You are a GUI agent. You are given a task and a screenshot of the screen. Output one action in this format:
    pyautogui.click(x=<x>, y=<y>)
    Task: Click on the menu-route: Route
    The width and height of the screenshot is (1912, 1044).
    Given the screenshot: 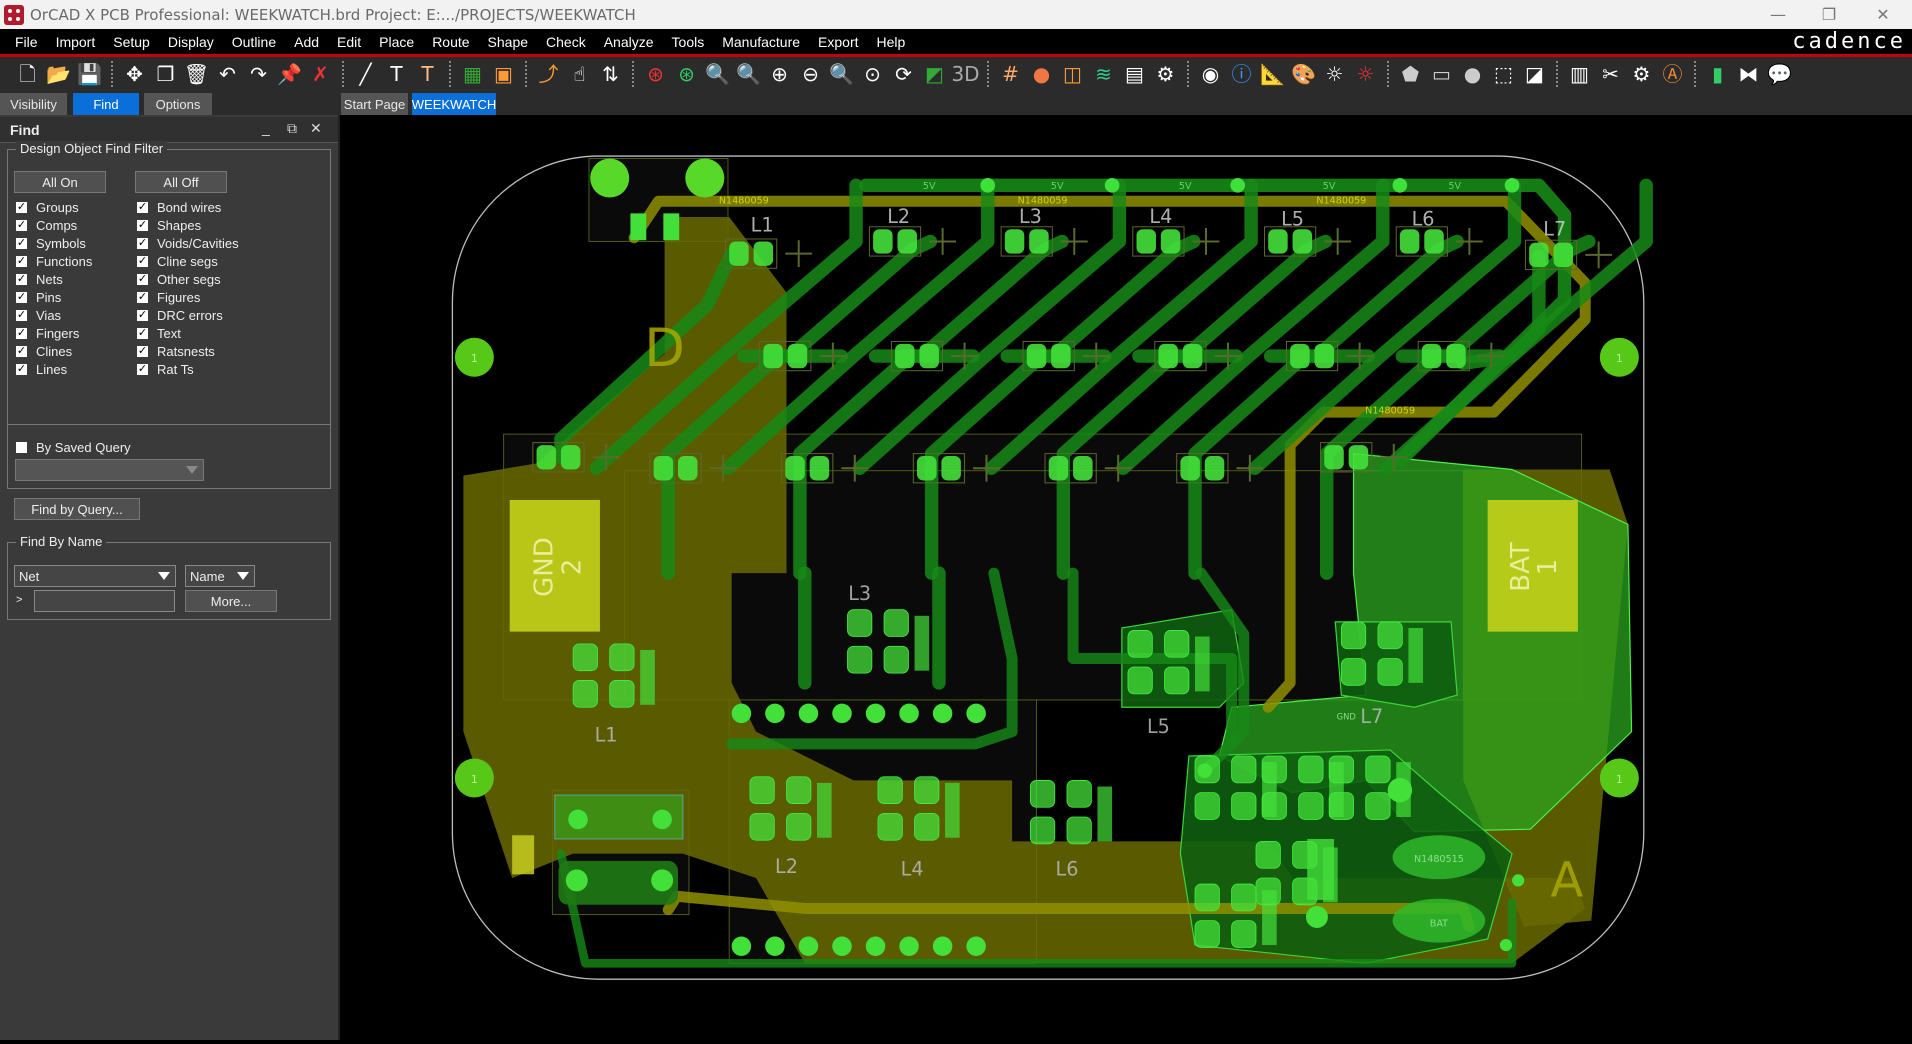 What is the action you would take?
    pyautogui.click(x=450, y=42)
    